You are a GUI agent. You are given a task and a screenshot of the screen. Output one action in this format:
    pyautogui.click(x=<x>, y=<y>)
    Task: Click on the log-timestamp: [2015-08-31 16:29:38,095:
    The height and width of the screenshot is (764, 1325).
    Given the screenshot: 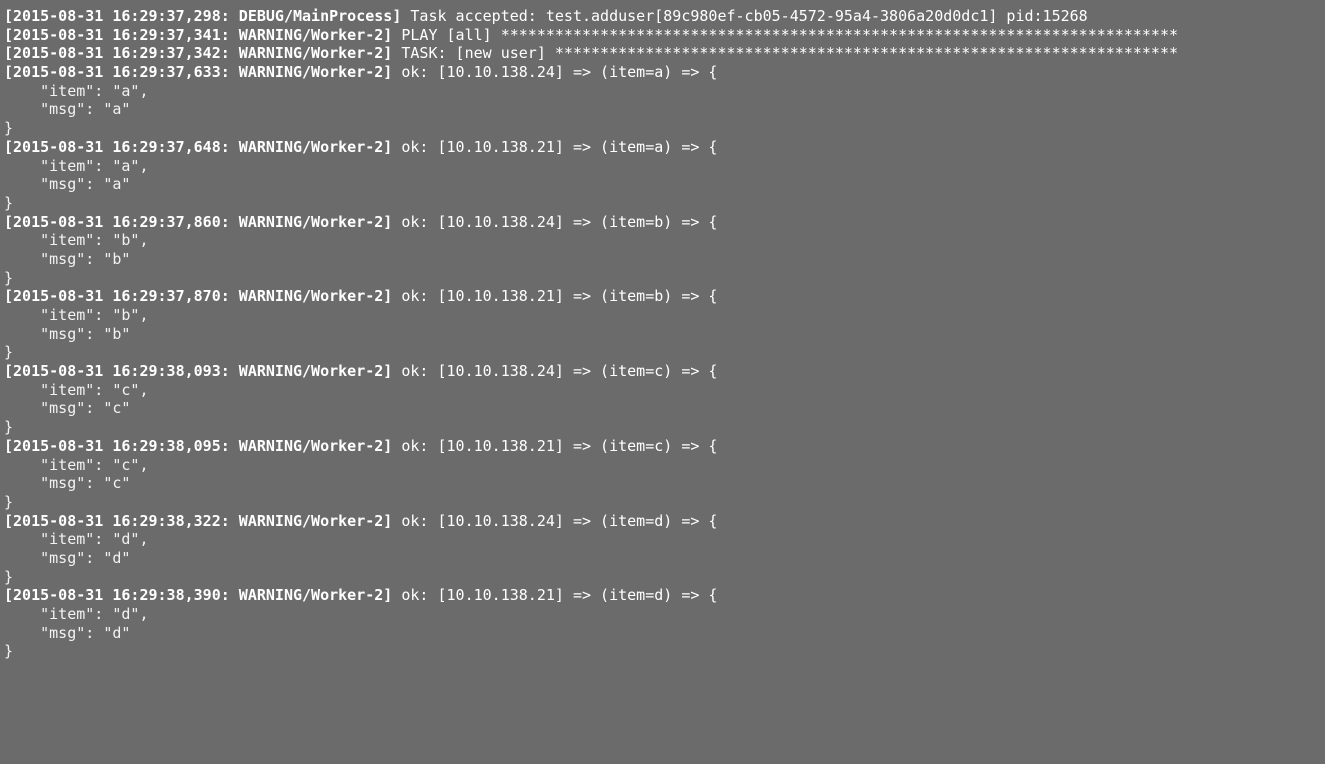 What is the action you would take?
    pyautogui.click(x=117, y=445)
    